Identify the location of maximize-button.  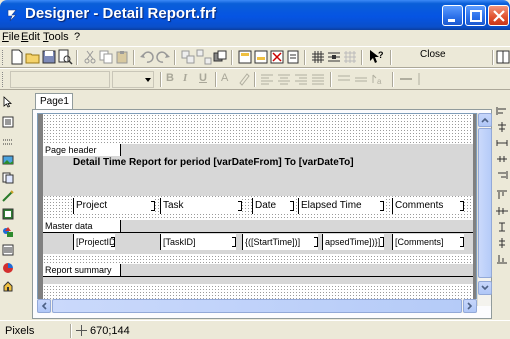
(475, 15).